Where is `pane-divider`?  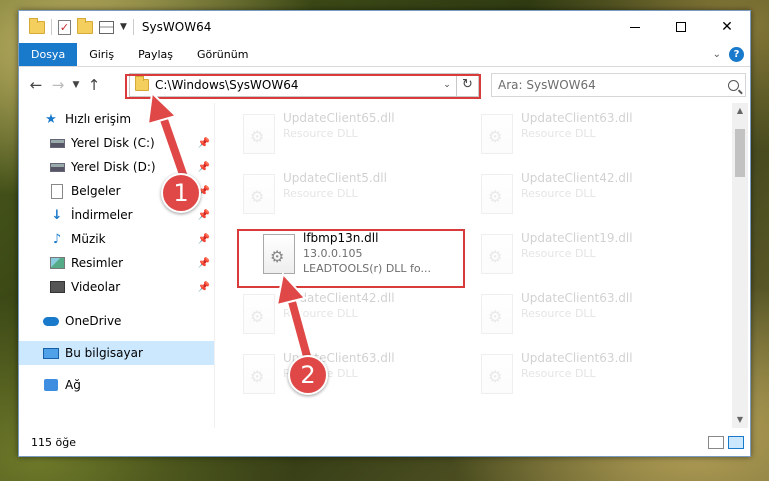
pane-divider is located at coordinates (214, 265).